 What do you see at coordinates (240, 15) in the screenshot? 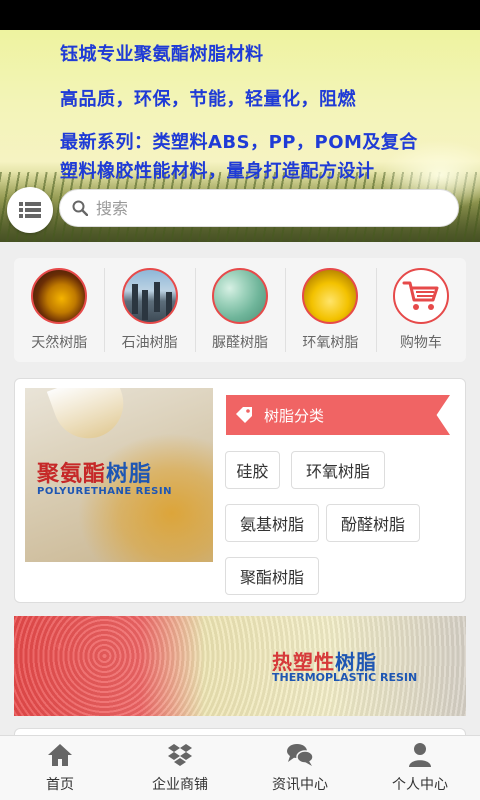
I see `status-bar` at bounding box center [240, 15].